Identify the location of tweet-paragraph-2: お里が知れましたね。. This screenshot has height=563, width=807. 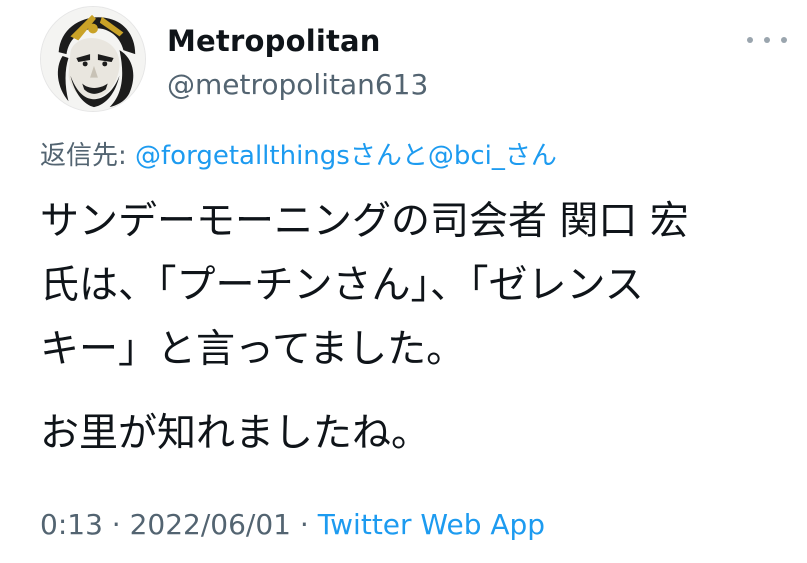
(235, 433).